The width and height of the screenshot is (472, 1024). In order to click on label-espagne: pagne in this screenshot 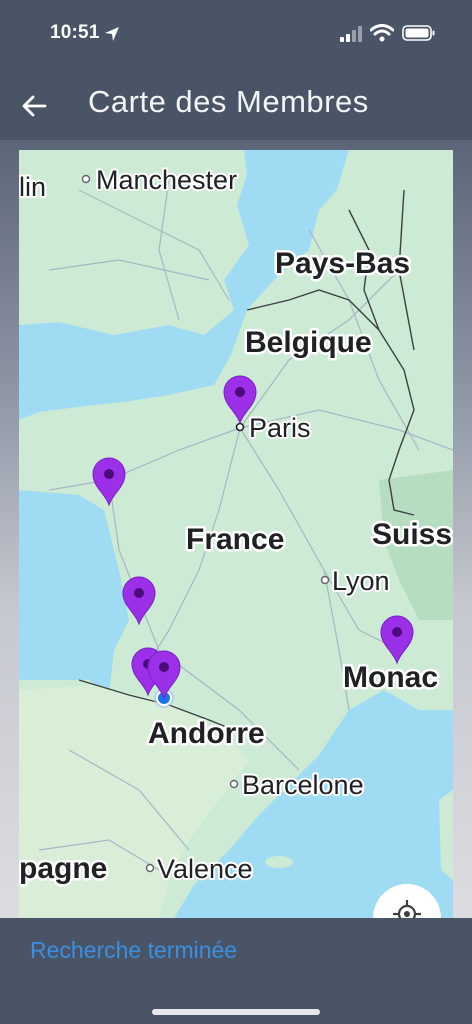, I will do `click(63, 868)`.